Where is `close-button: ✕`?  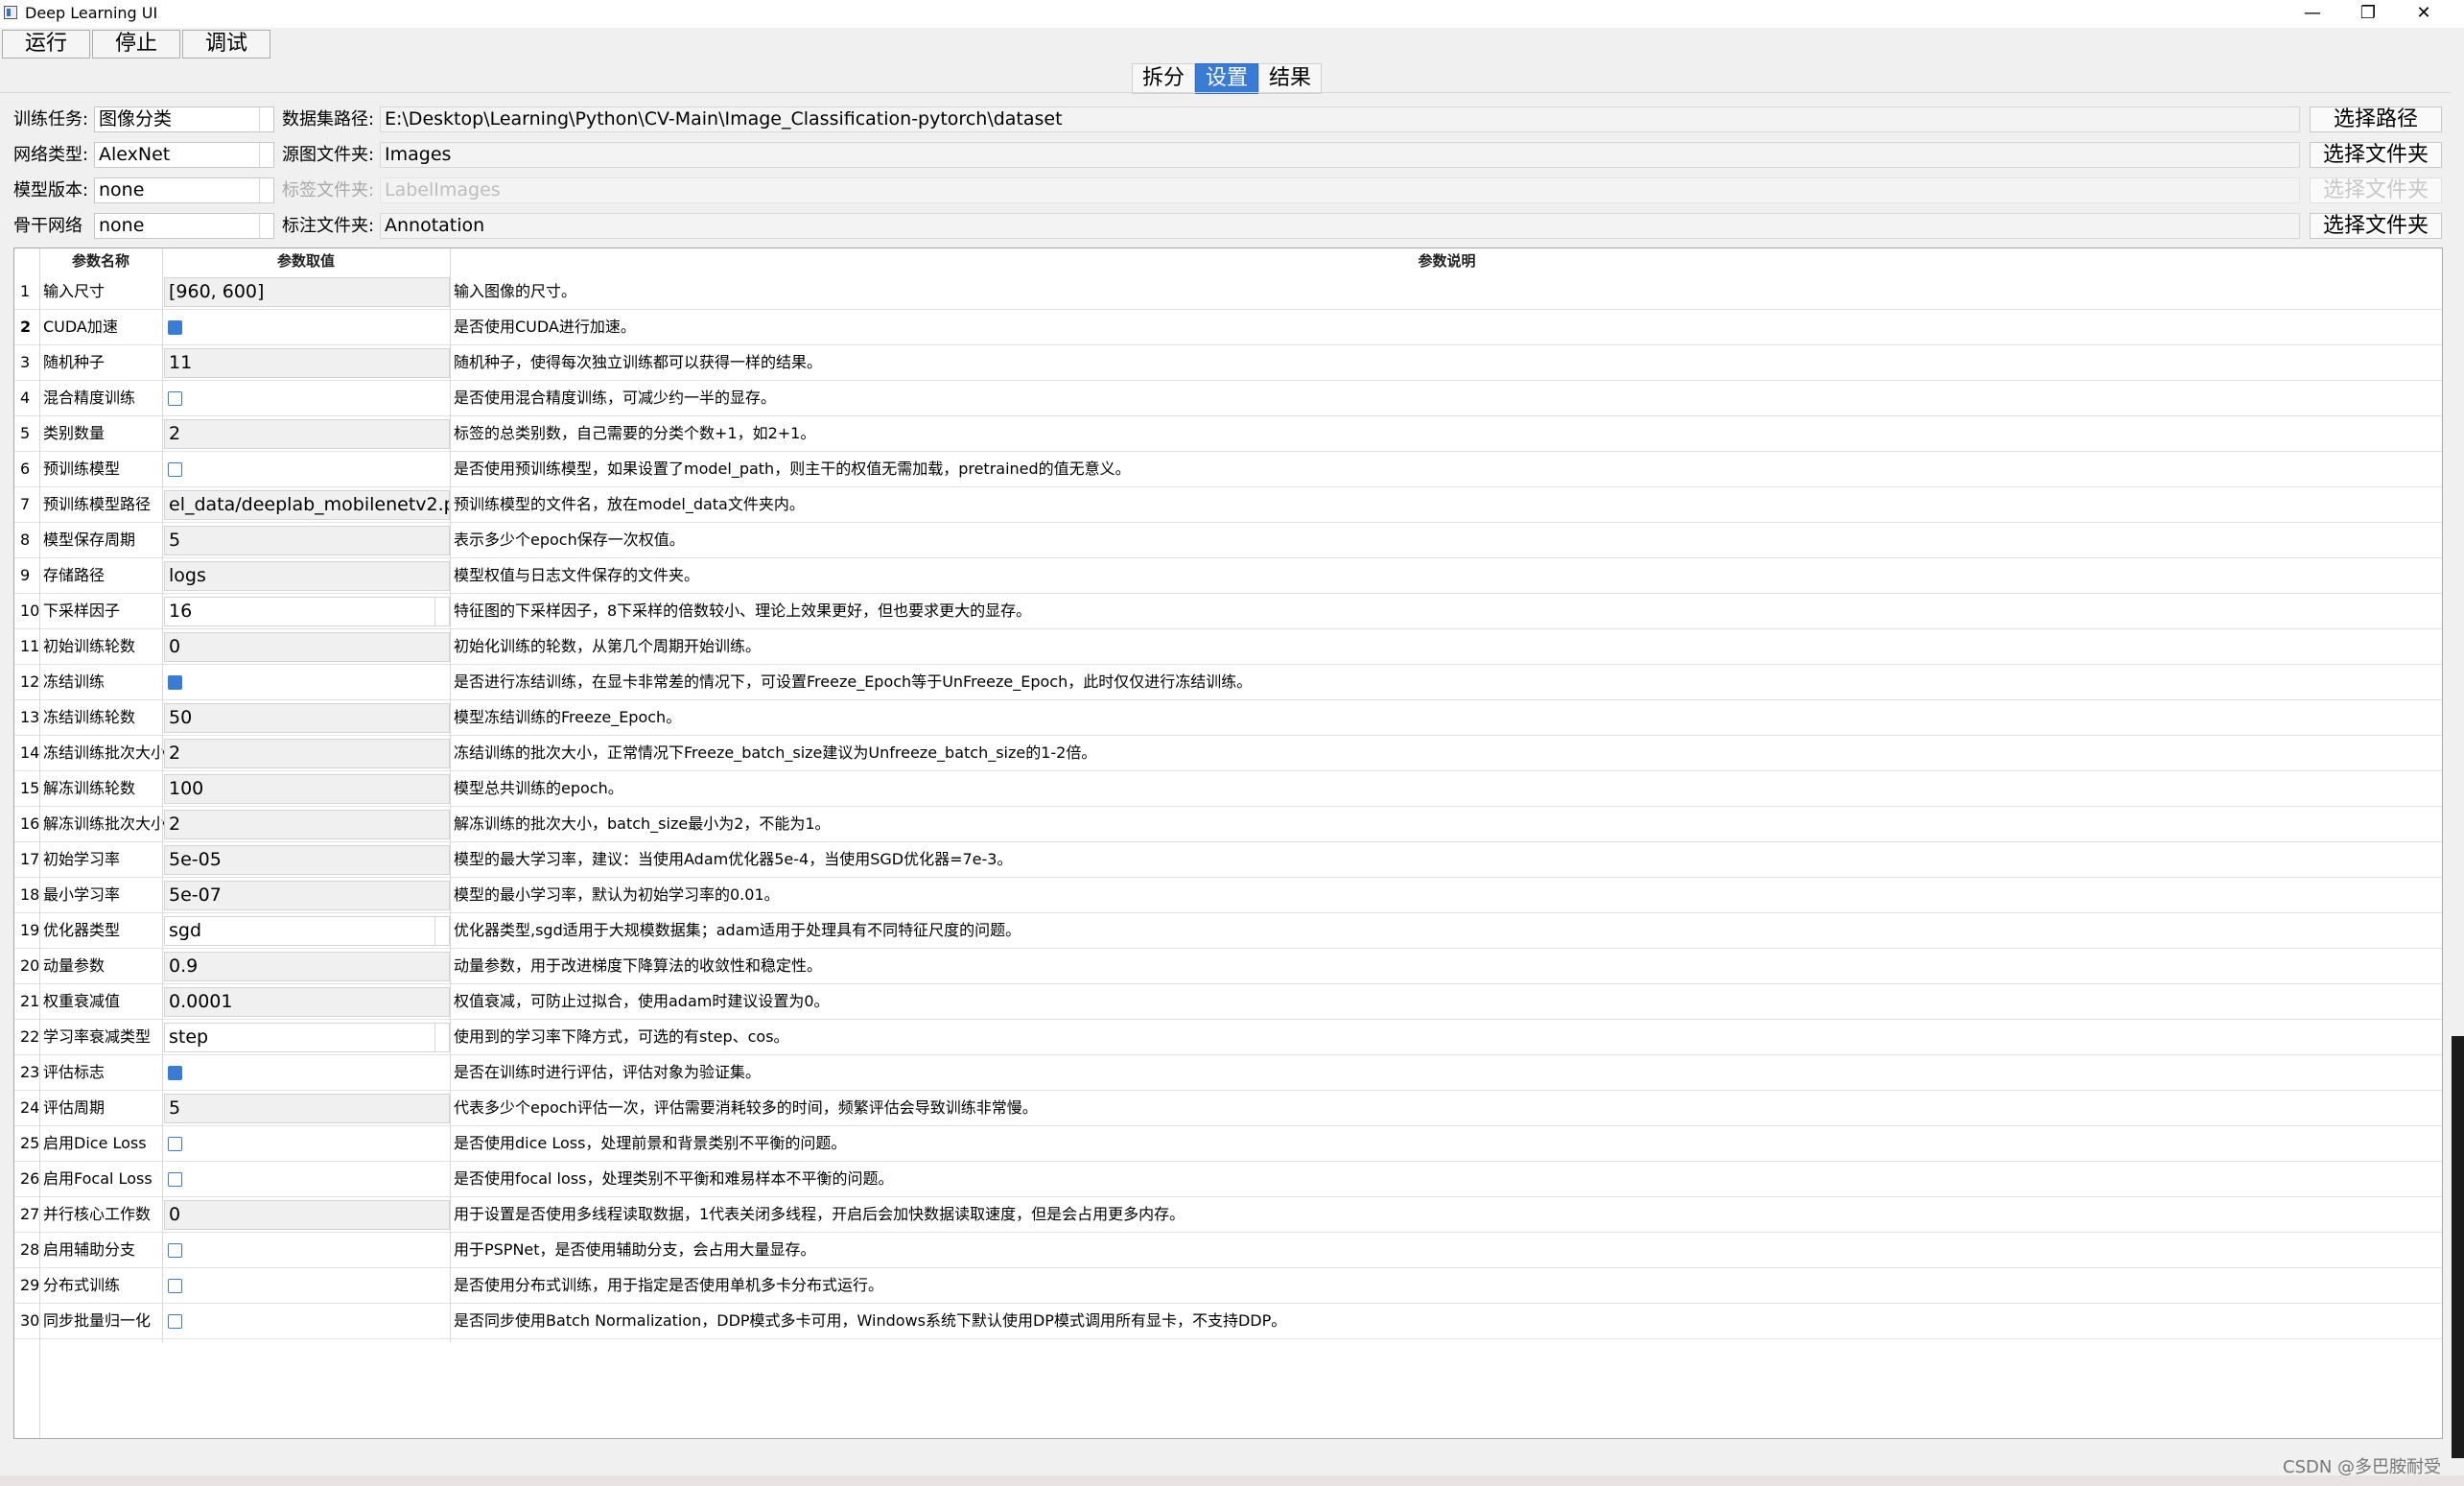 close-button: ✕ is located at coordinates (2424, 14).